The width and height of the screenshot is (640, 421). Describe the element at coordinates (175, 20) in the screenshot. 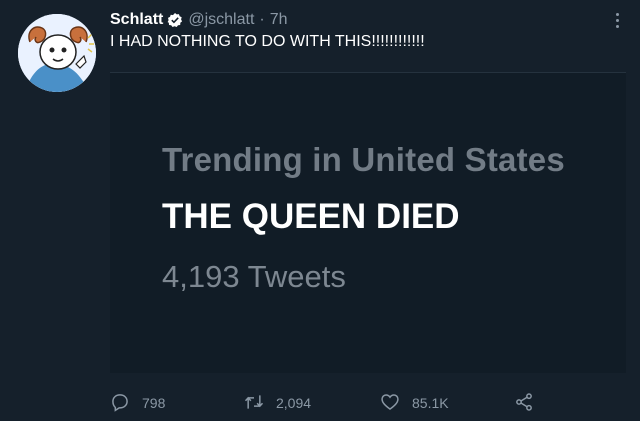

I see `verified-badge-icon` at that location.